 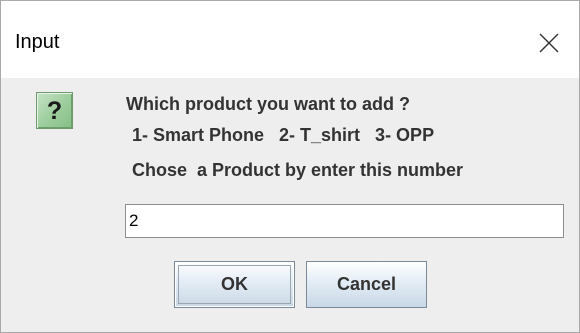 I want to click on close-icon, so click(x=549, y=43).